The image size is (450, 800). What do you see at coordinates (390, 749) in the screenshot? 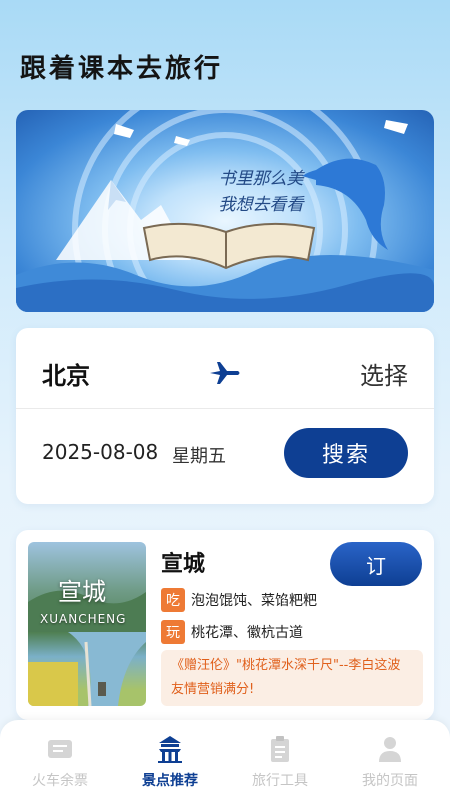
I see `user-icon` at bounding box center [390, 749].